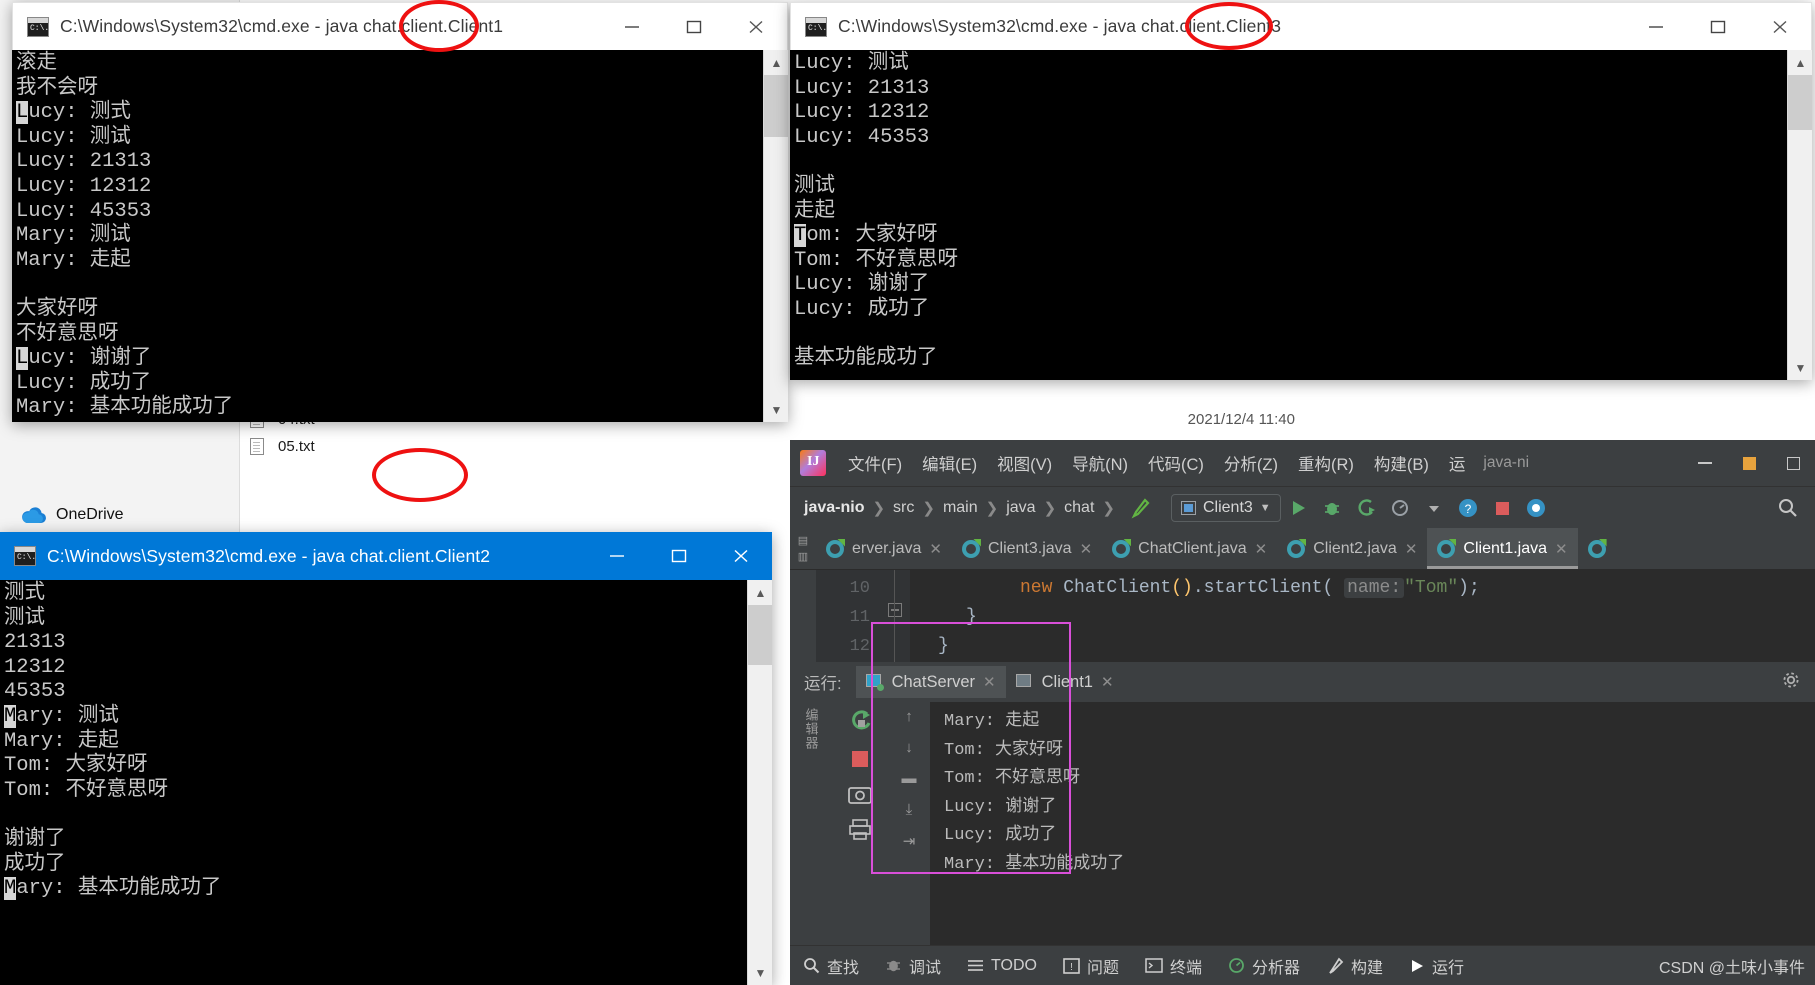 The width and height of the screenshot is (1815, 985). Describe the element at coordinates (120, 515) in the screenshot. I see `sidebar-item-onedrive: OneDrive` at that location.